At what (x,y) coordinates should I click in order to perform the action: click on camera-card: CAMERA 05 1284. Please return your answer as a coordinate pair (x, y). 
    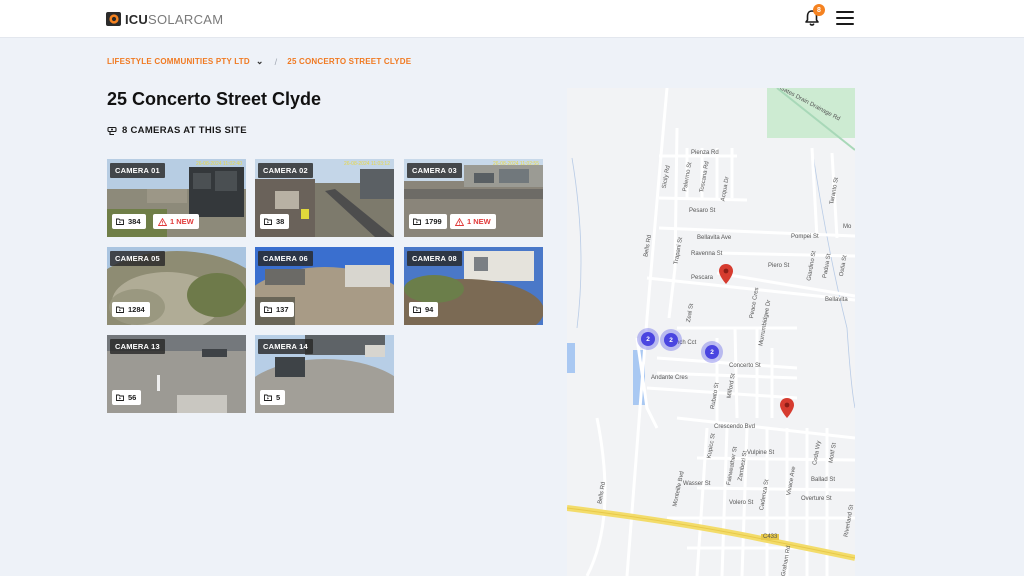
    Looking at the image, I should click on (176, 286).